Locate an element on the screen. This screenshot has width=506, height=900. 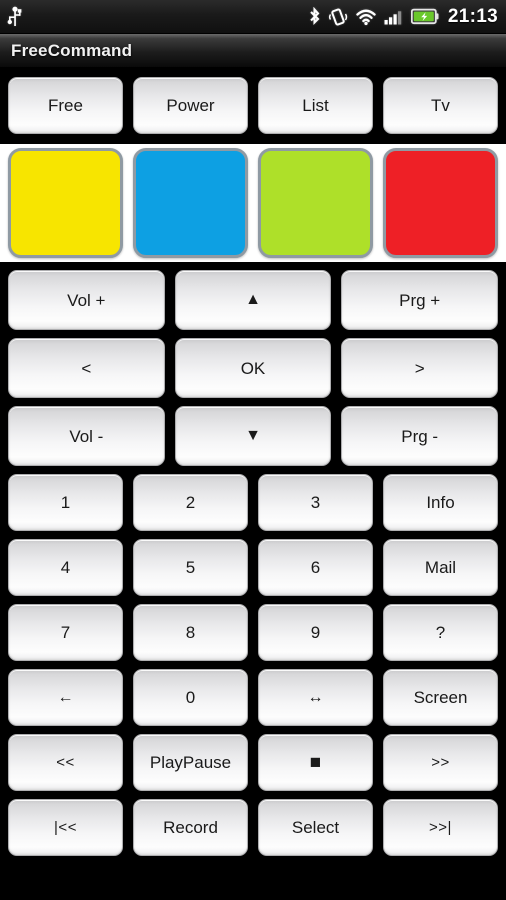
ok-button-label: OK is located at coordinates (253, 368).